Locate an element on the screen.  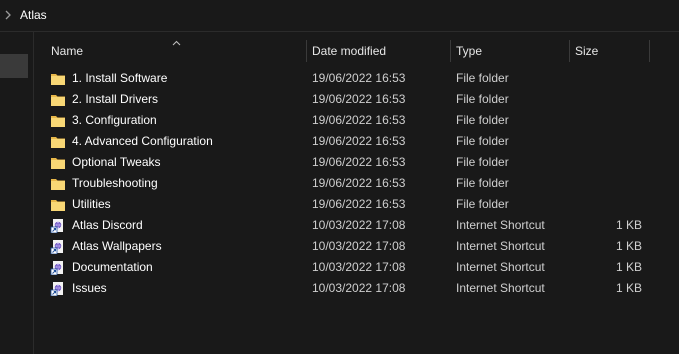
list-item: Utilities 19/06/2022 16:53 File folder is located at coordinates (356, 204).